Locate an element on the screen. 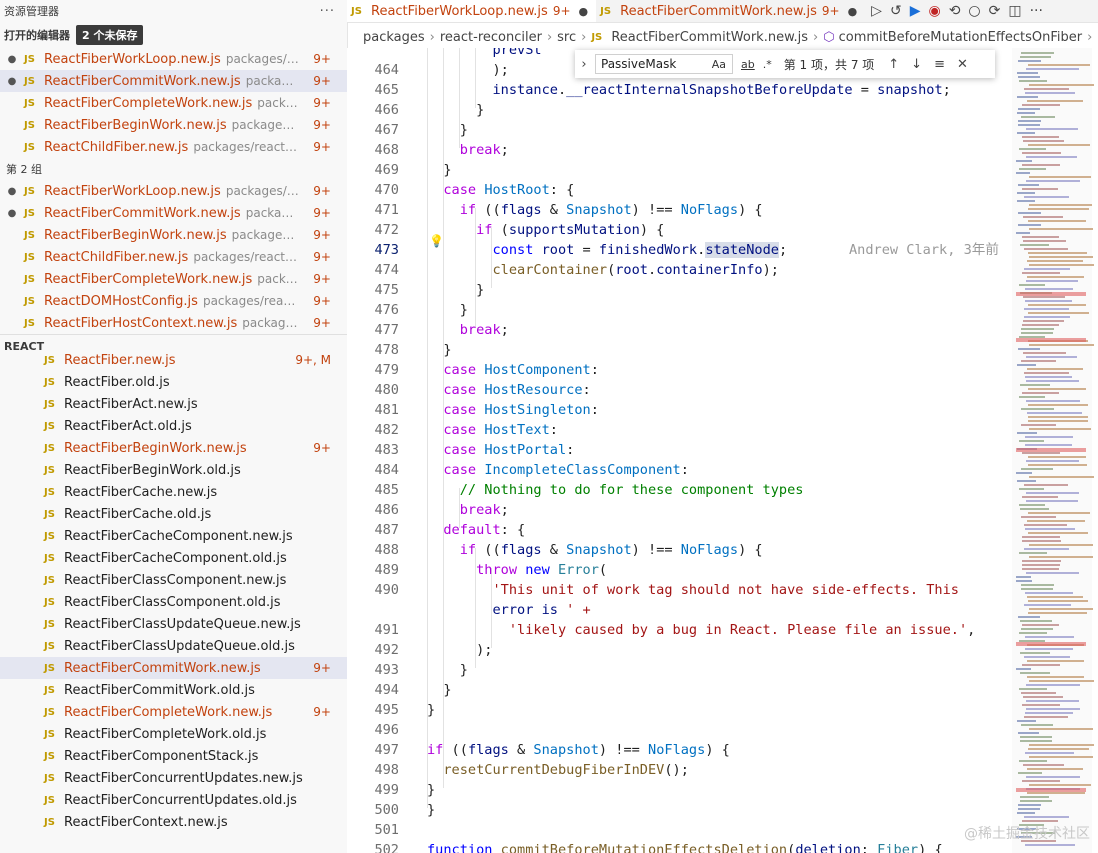 The width and height of the screenshot is (1098, 853). code-line: 477 break; is located at coordinates (683, 330).